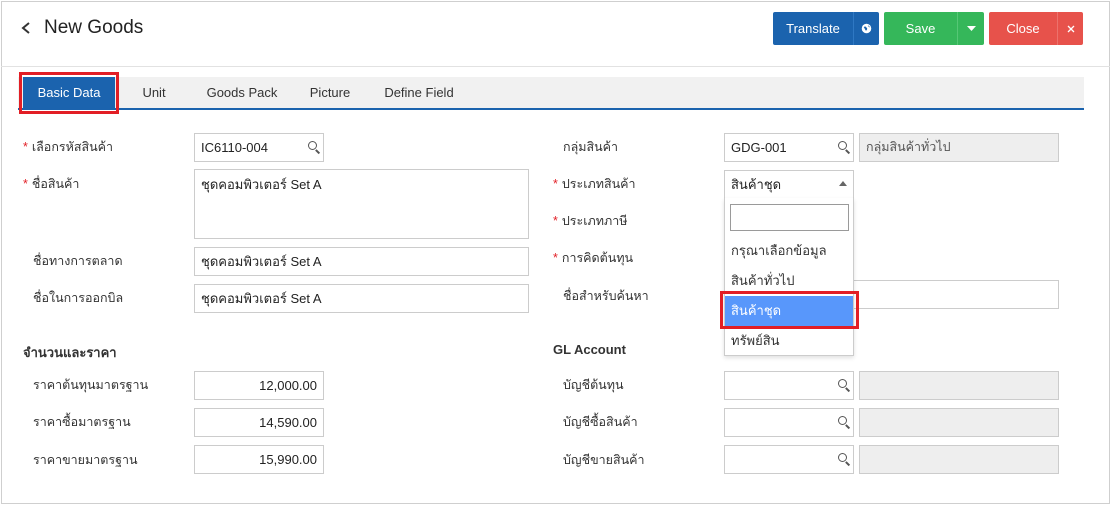 The height and width of the screenshot is (506, 1112). What do you see at coordinates (330, 92) in the screenshot?
I see `tab-picture: Picture` at bounding box center [330, 92].